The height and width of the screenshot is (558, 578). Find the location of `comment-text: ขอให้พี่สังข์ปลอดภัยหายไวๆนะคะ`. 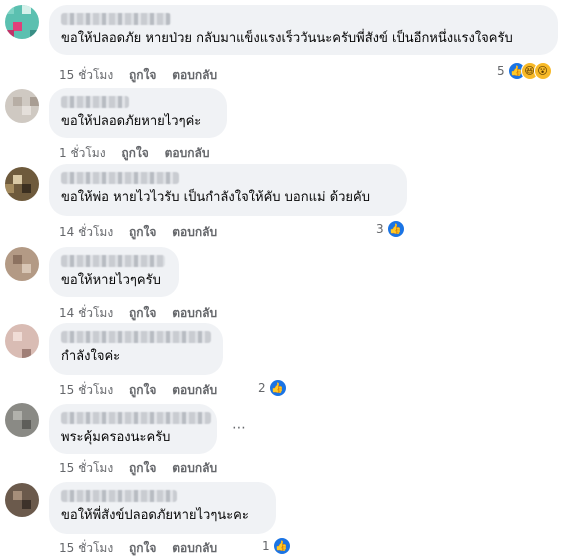

comment-text: ขอให้พี่สังข์ปลอดภัยหายไวๆนะคะ is located at coordinates (155, 515).